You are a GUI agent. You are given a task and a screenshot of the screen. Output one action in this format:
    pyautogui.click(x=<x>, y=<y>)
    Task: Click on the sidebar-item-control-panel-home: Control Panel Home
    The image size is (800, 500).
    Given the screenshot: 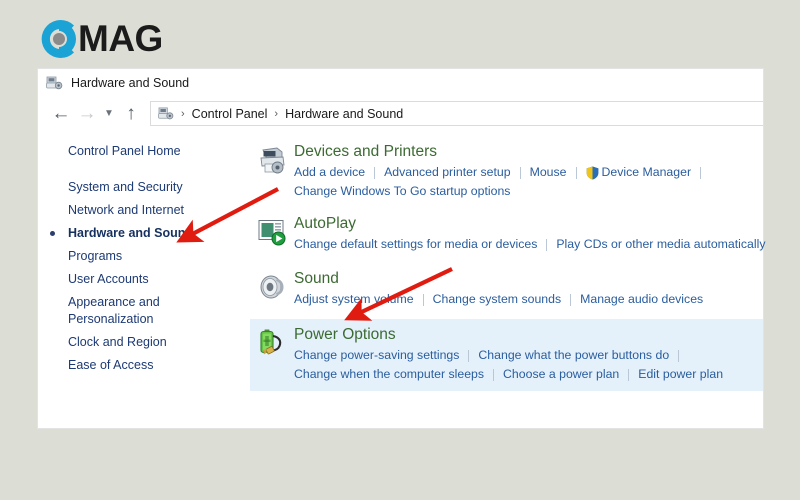 What is the action you would take?
    pyautogui.click(x=144, y=151)
    